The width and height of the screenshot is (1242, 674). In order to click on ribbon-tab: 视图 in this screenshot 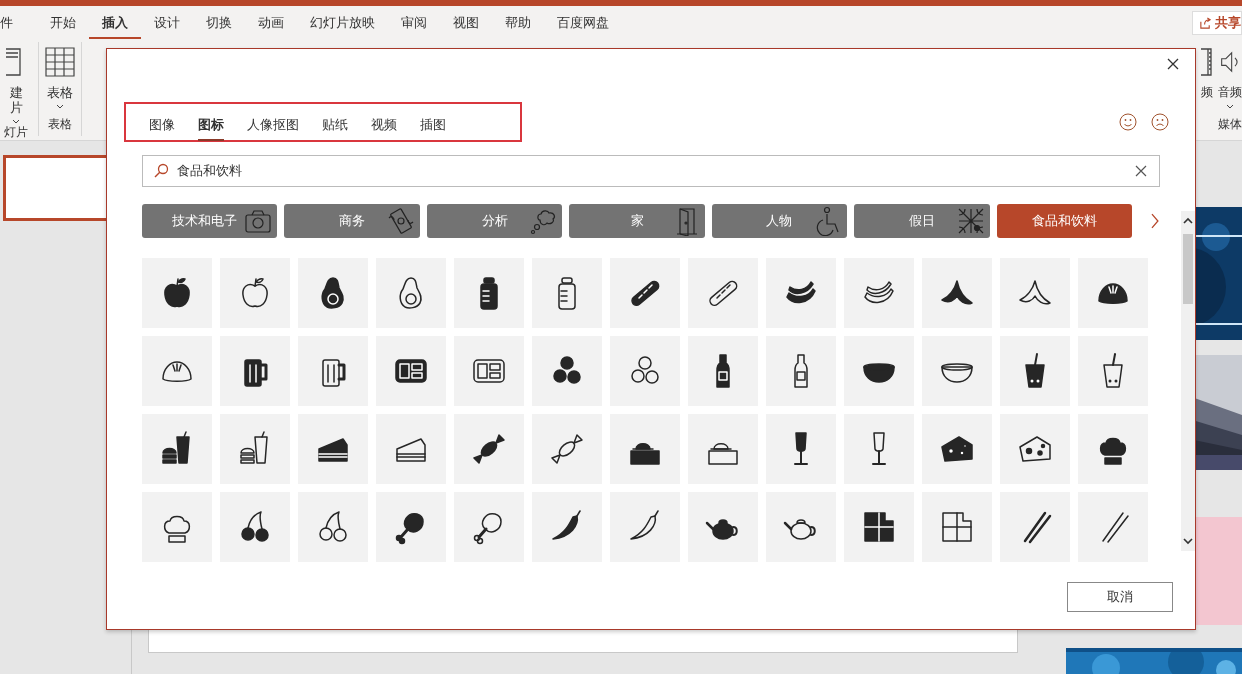, I will do `click(466, 23)`.